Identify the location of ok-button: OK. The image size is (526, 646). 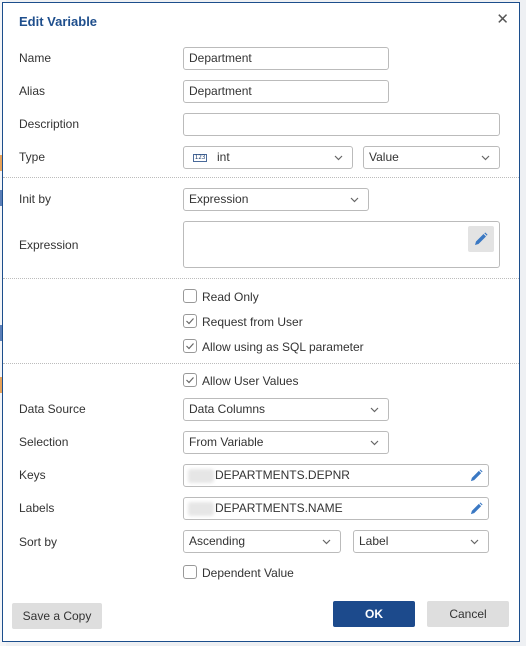
(374, 614).